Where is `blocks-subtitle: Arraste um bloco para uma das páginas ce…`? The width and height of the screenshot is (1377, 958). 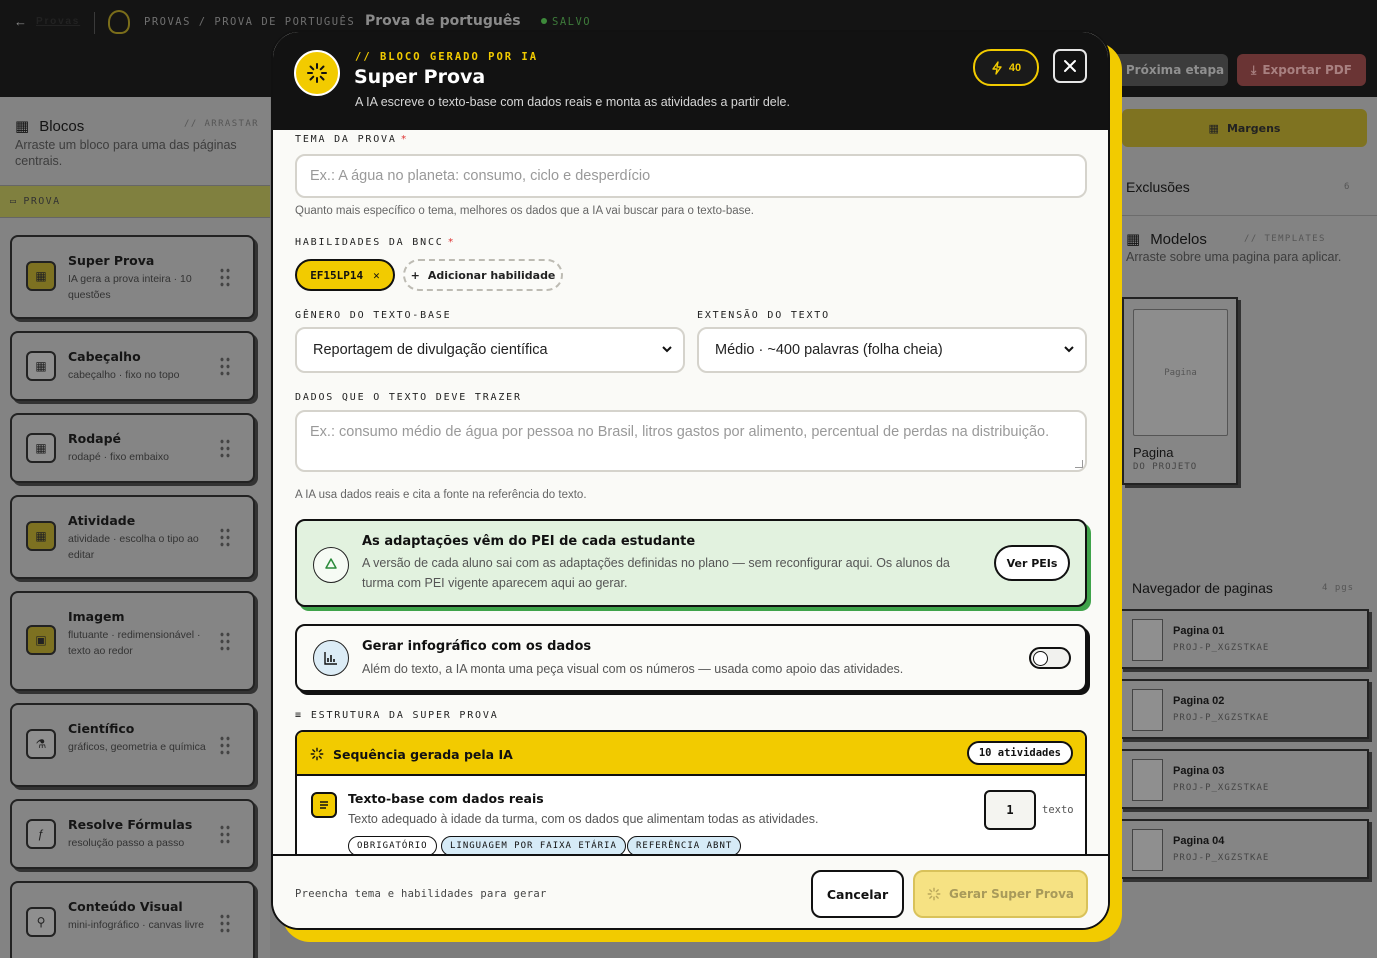 blocks-subtitle: Arraste um bloco para uma das páginas ce… is located at coordinates (126, 153).